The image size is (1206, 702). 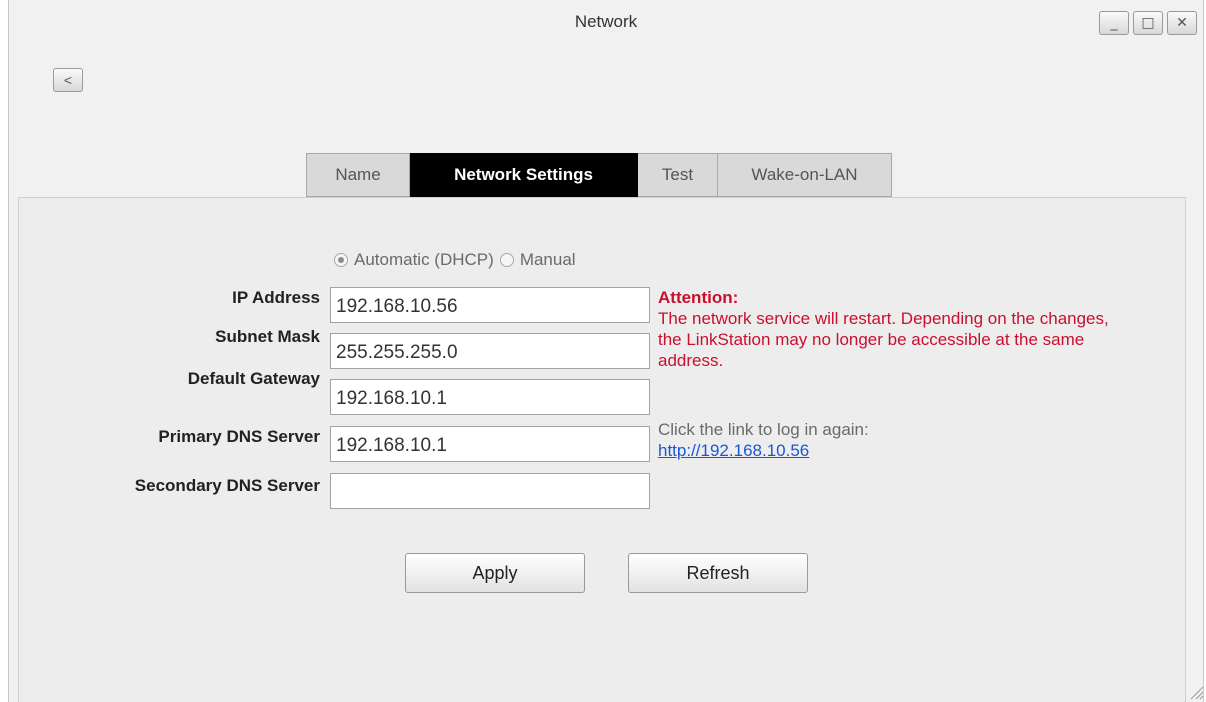 I want to click on close-button: ✕, so click(x=1182, y=23).